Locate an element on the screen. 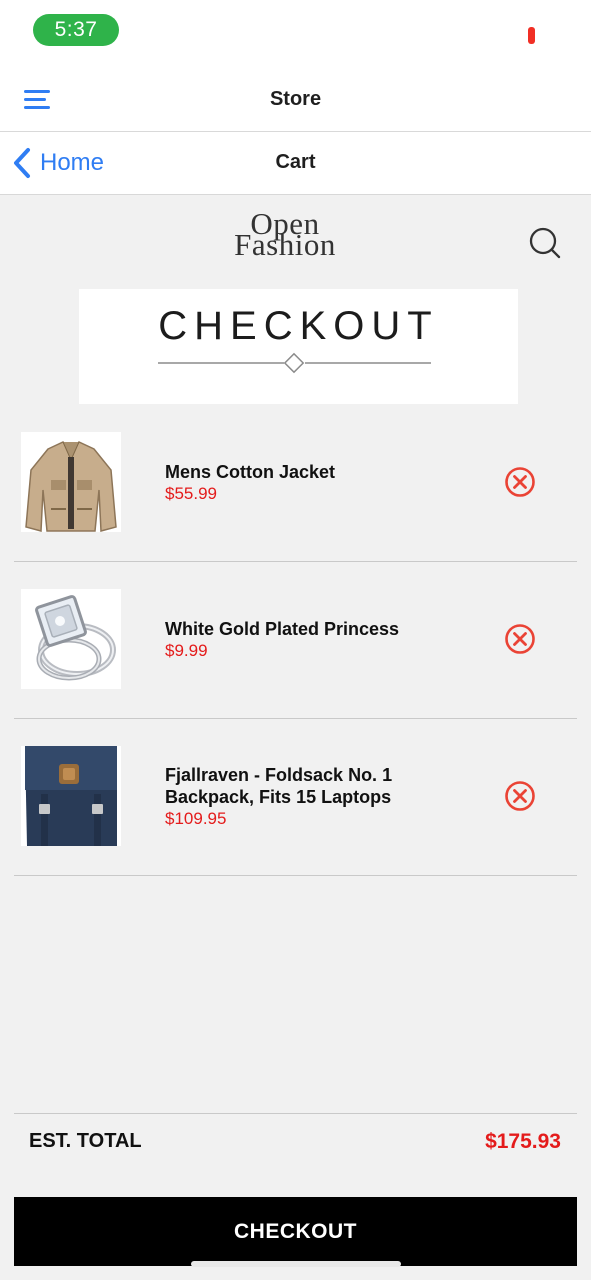  cart-title: Cart is located at coordinates (295, 162).